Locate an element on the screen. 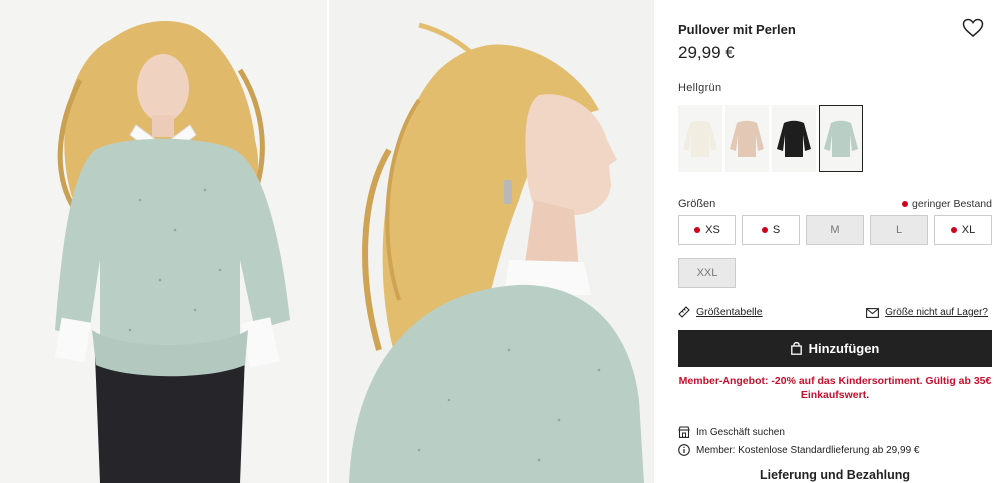  ruler-icon is located at coordinates (684, 312).